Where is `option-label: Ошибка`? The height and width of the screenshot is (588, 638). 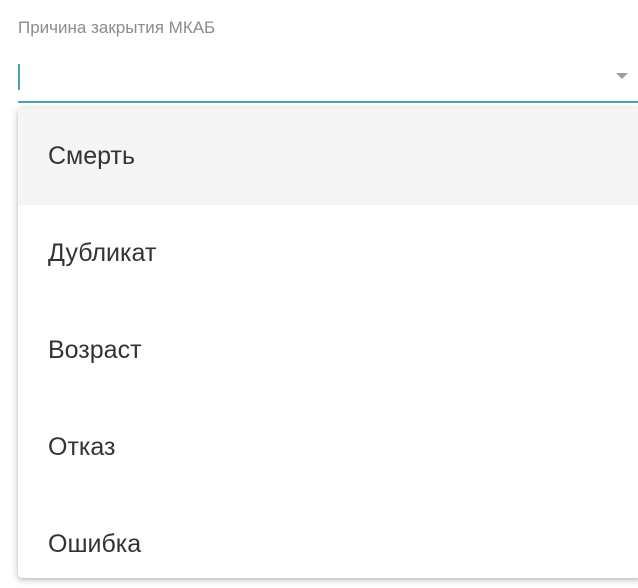 option-label: Ошибка is located at coordinates (95, 544).